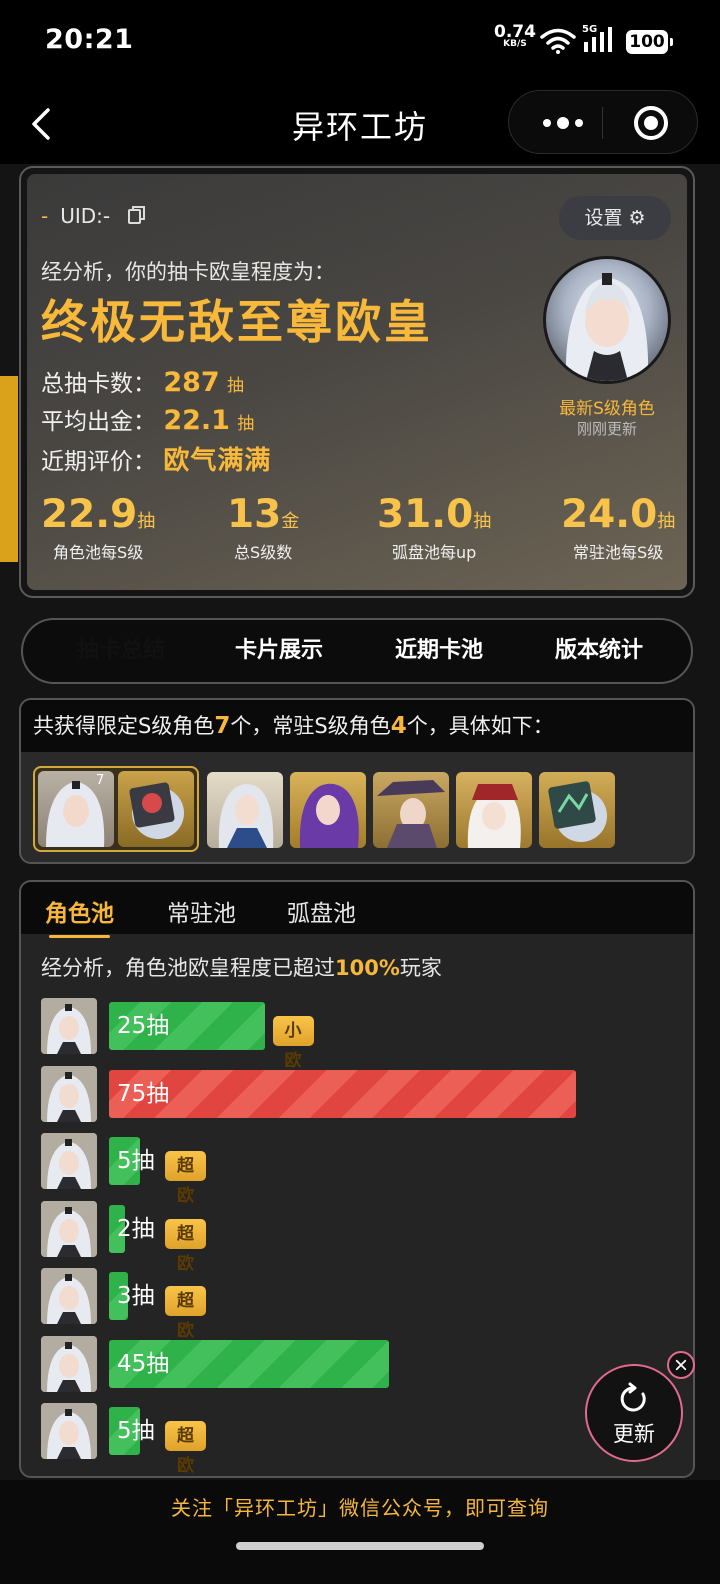 The height and width of the screenshot is (1584, 720). I want to click on metric-character-pool: 22.9抽 角色池每S级, so click(98, 527).